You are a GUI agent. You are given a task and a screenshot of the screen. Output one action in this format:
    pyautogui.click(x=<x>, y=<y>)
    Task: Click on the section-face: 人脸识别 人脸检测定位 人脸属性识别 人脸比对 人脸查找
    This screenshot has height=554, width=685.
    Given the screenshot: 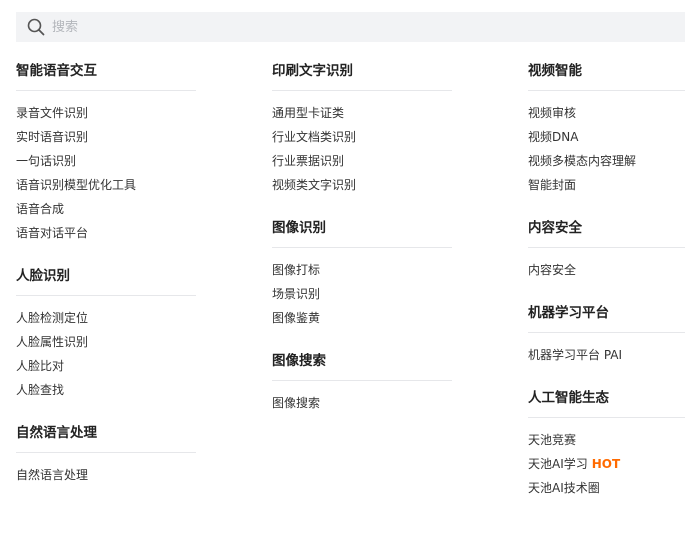 What is the action you would take?
    pyautogui.click(x=106, y=336)
    